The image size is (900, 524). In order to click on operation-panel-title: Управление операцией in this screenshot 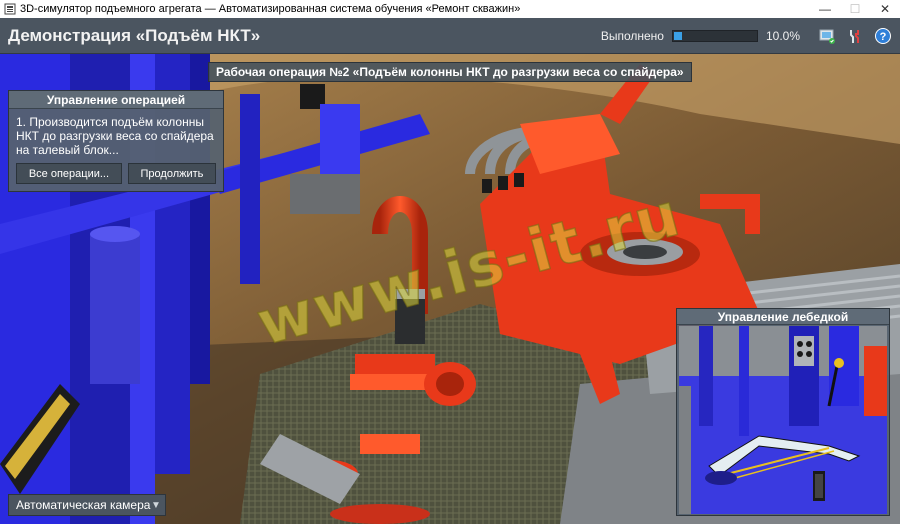, I will do `click(116, 100)`.